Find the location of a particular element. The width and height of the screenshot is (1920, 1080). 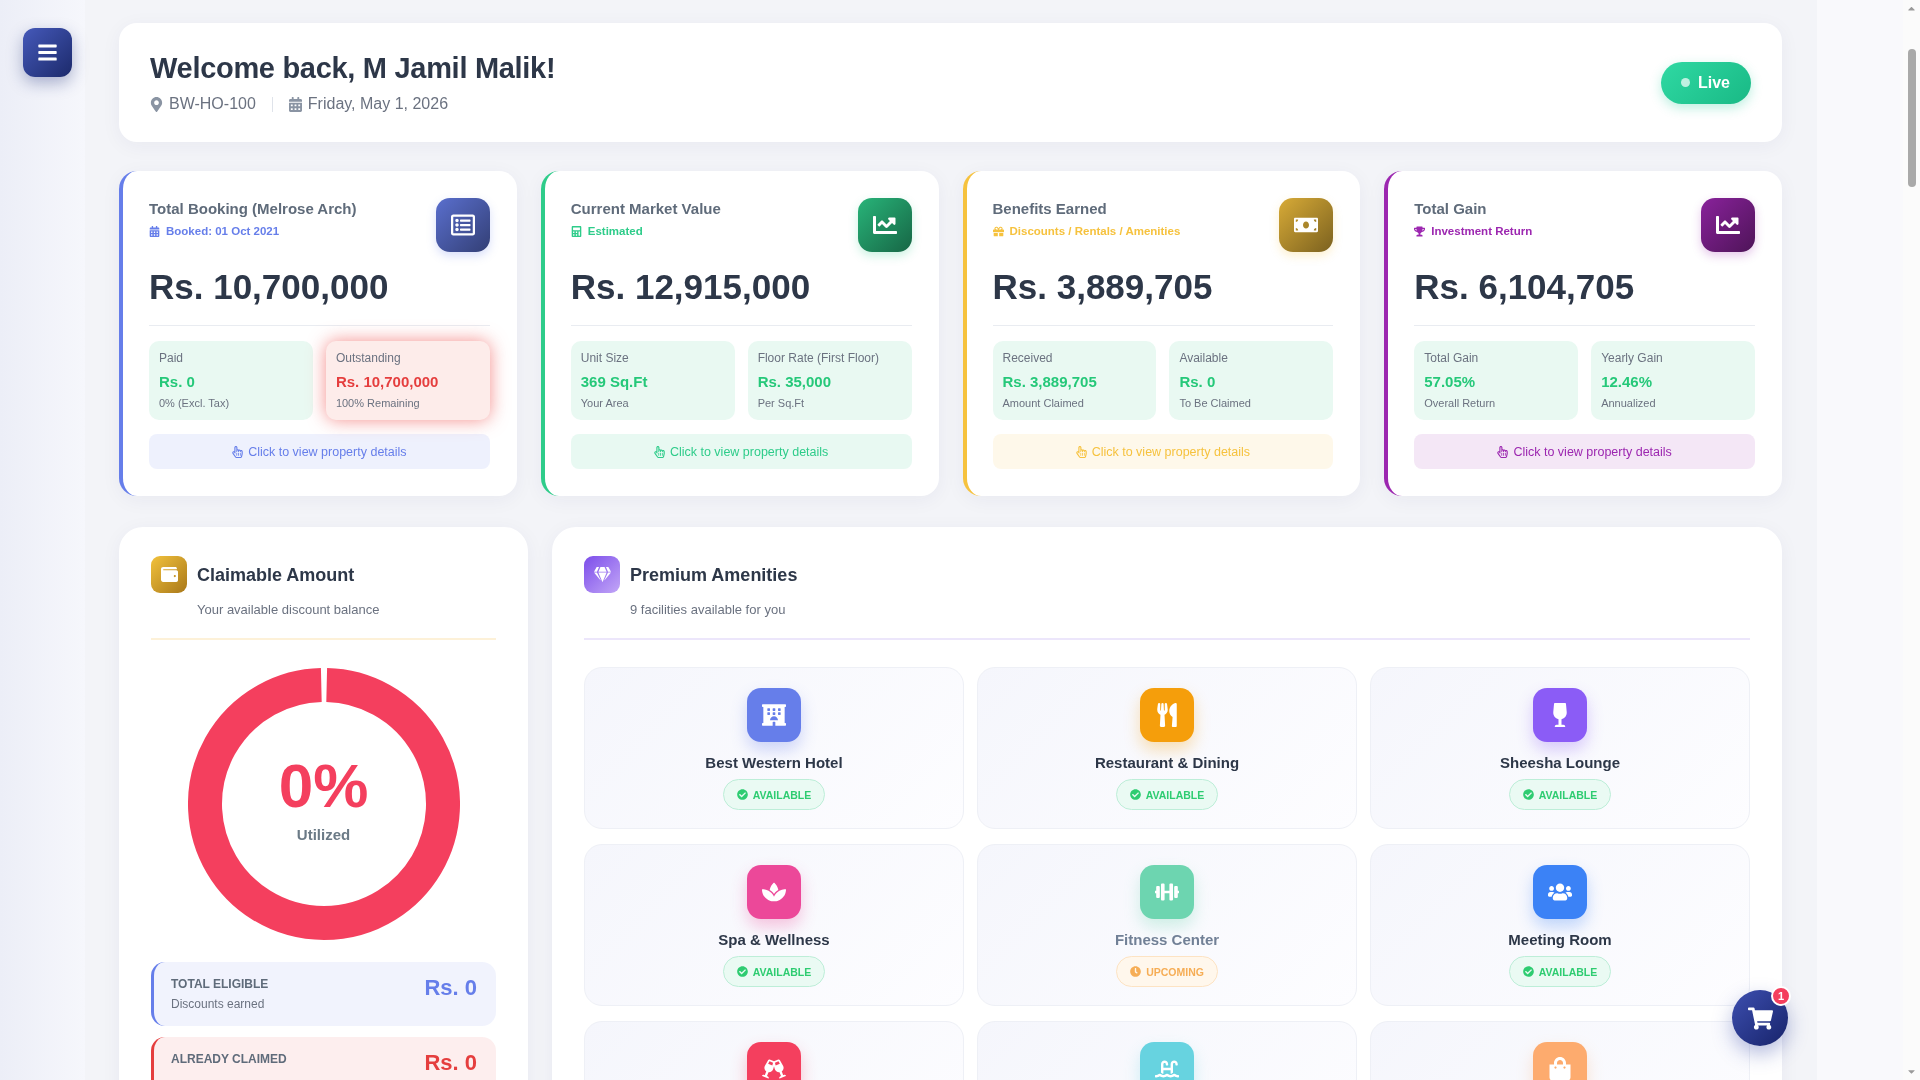

date-text: Friday, May 1, 2026 is located at coordinates (378, 104).